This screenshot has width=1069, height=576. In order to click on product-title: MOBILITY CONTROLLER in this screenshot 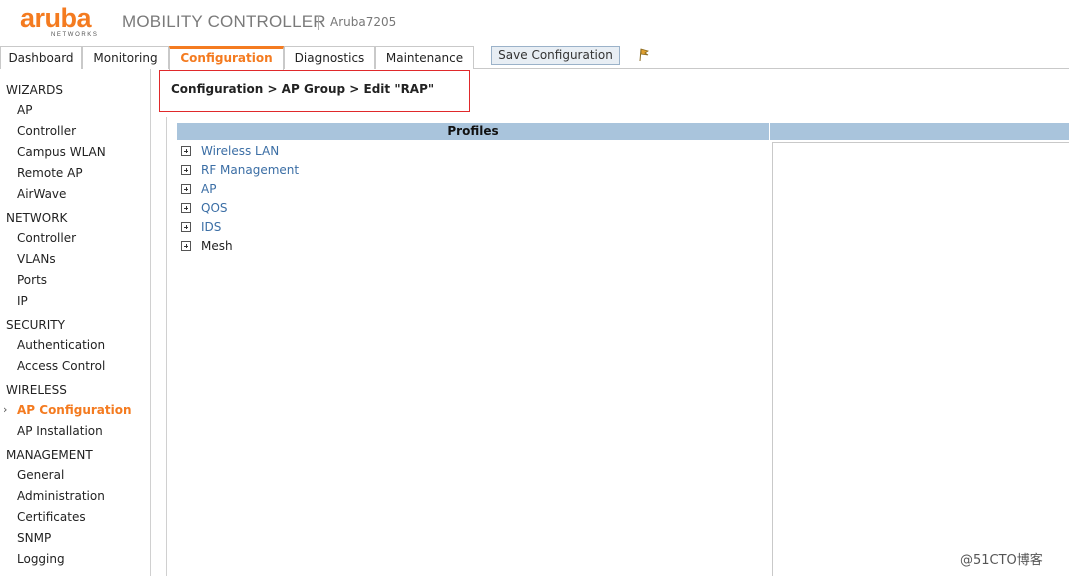, I will do `click(224, 21)`.